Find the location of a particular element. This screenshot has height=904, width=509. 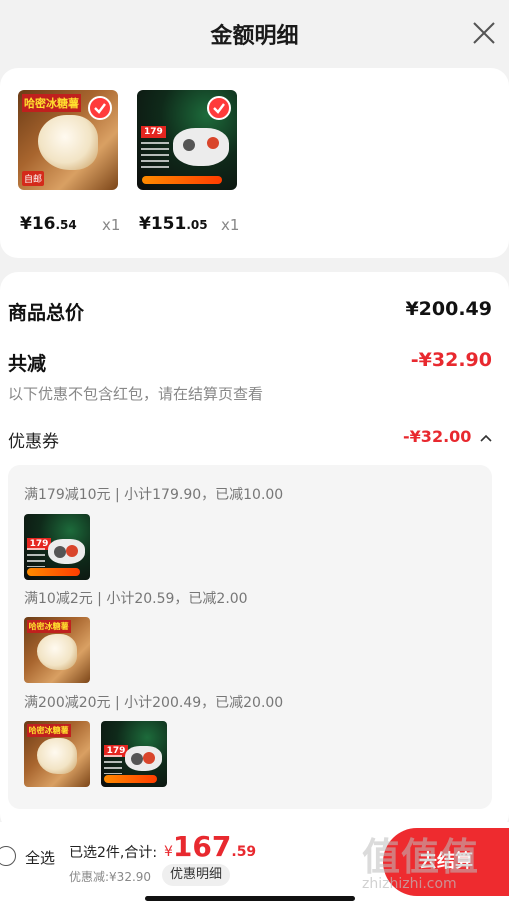

coupon-label: 优惠券 is located at coordinates (33, 442).